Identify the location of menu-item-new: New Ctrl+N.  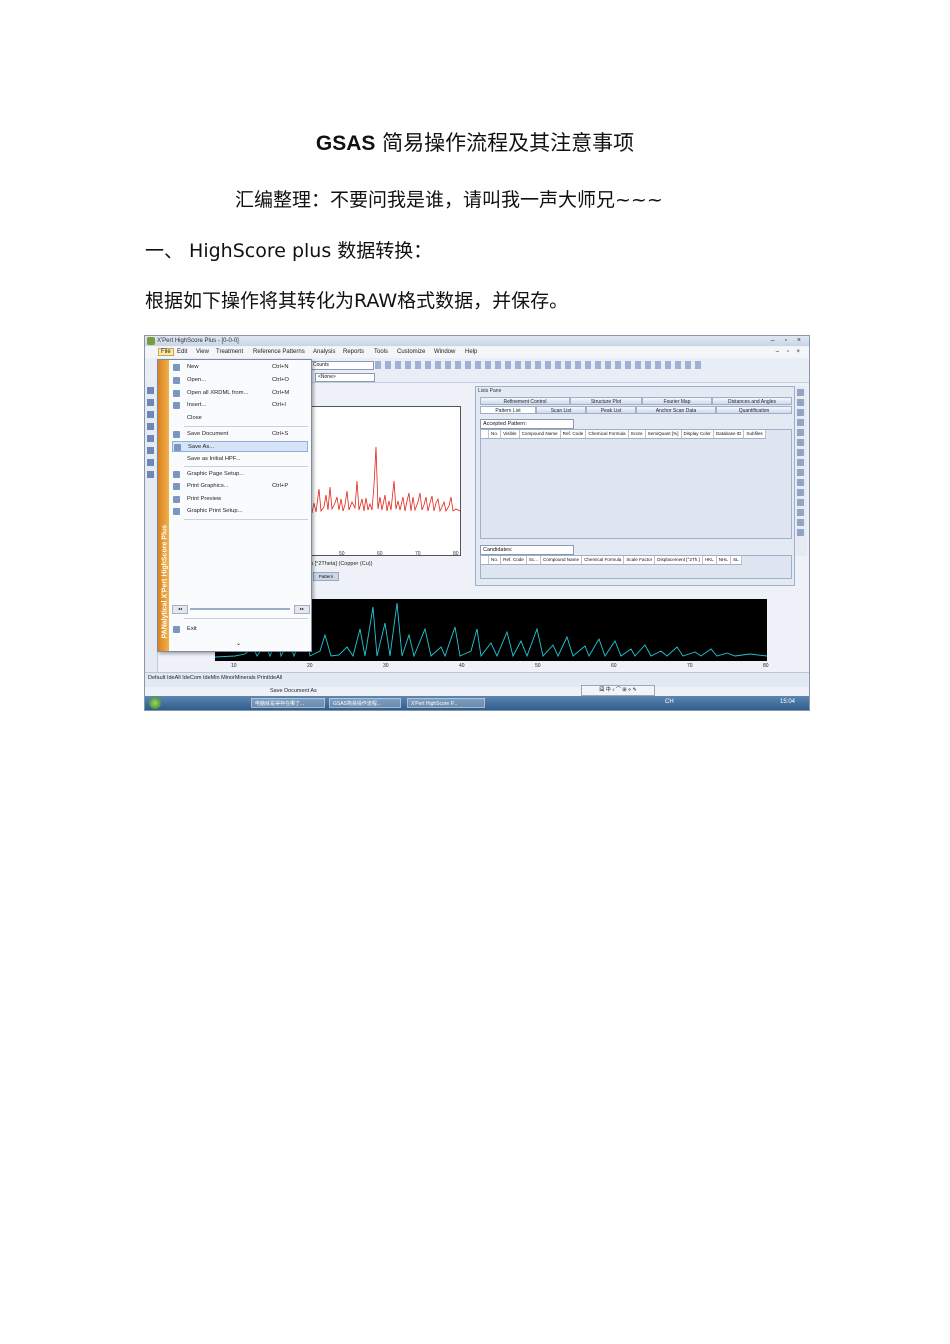
(240, 367).